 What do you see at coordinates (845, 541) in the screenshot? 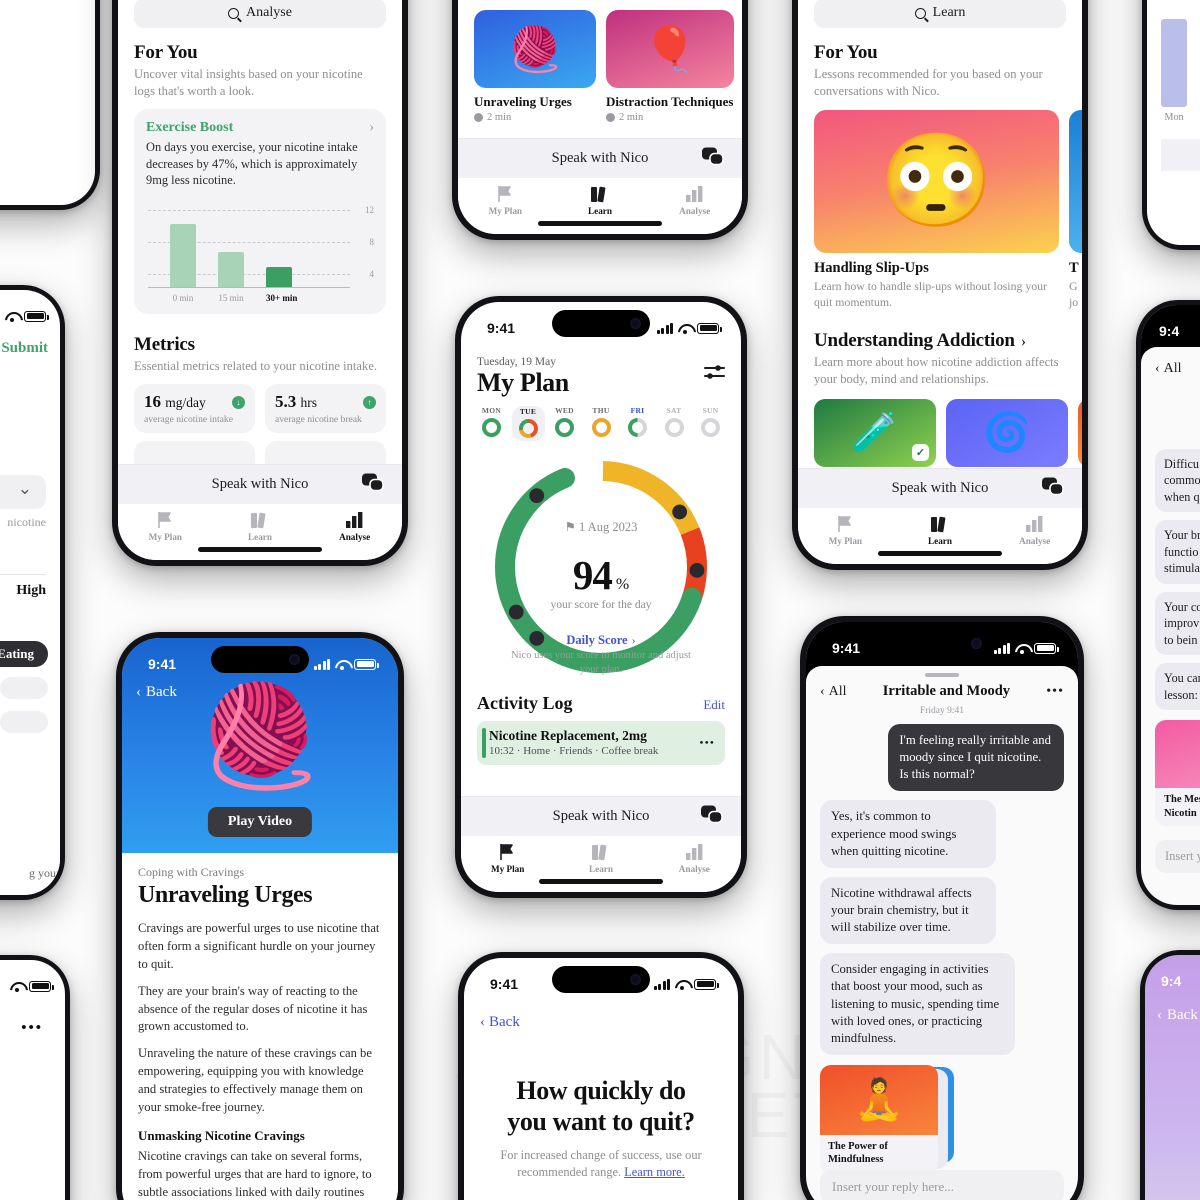
I see `tab-label: My Plan` at bounding box center [845, 541].